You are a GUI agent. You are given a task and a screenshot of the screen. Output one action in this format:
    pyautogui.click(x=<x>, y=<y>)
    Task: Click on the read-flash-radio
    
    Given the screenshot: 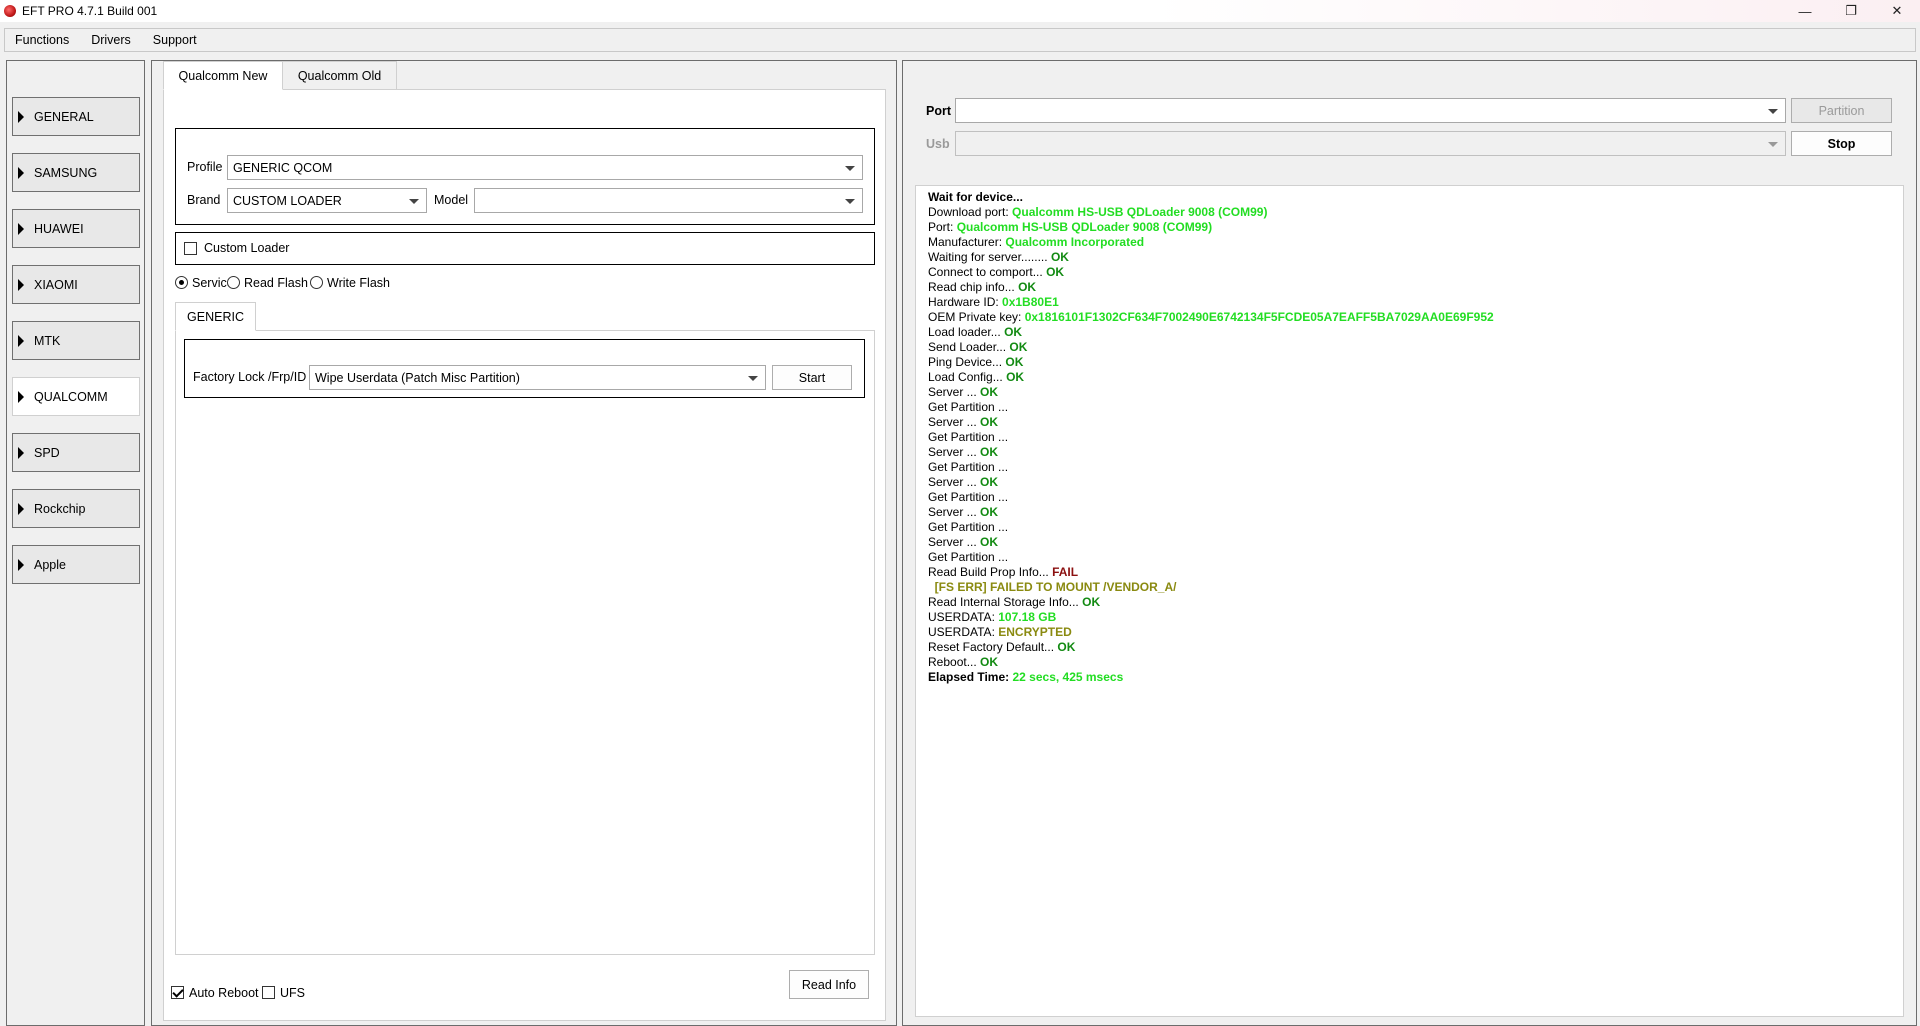 What is the action you would take?
    pyautogui.click(x=233, y=282)
    